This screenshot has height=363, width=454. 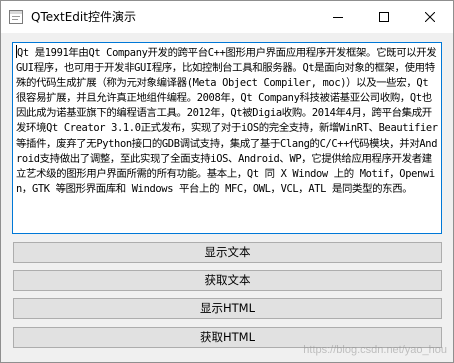 What do you see at coordinates (227, 280) in the screenshot?
I see `get-text-button: 获取文本` at bounding box center [227, 280].